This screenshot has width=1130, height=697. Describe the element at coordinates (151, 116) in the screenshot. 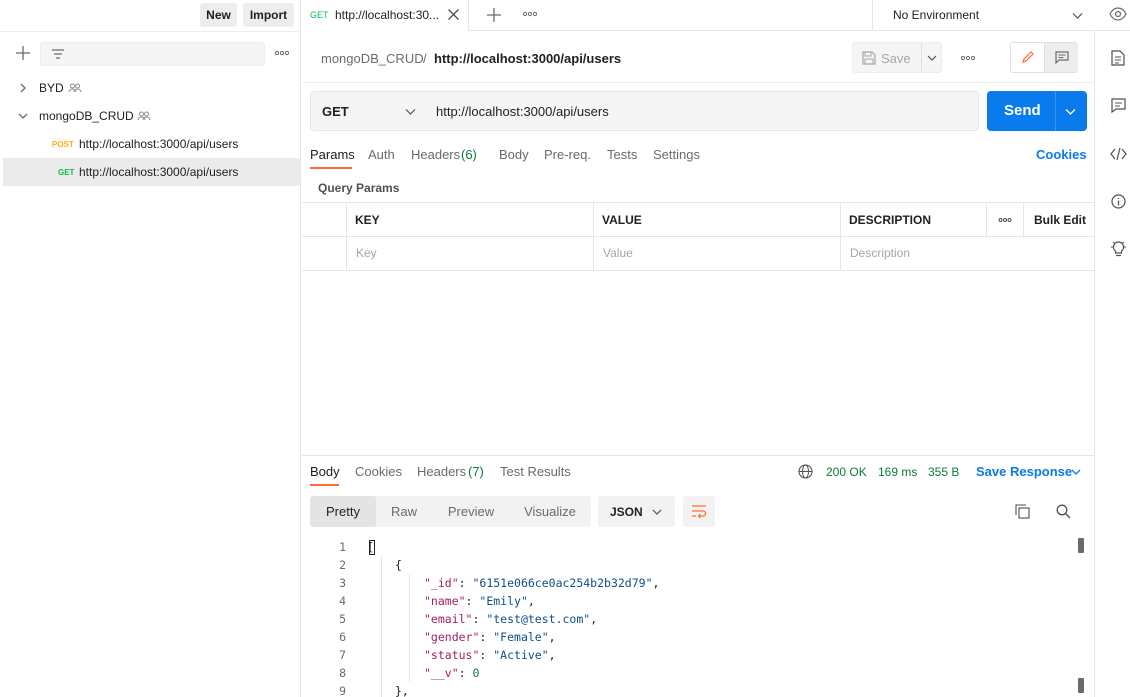

I see `collection-mongodb-crud: mongoDB_CRUD` at that location.